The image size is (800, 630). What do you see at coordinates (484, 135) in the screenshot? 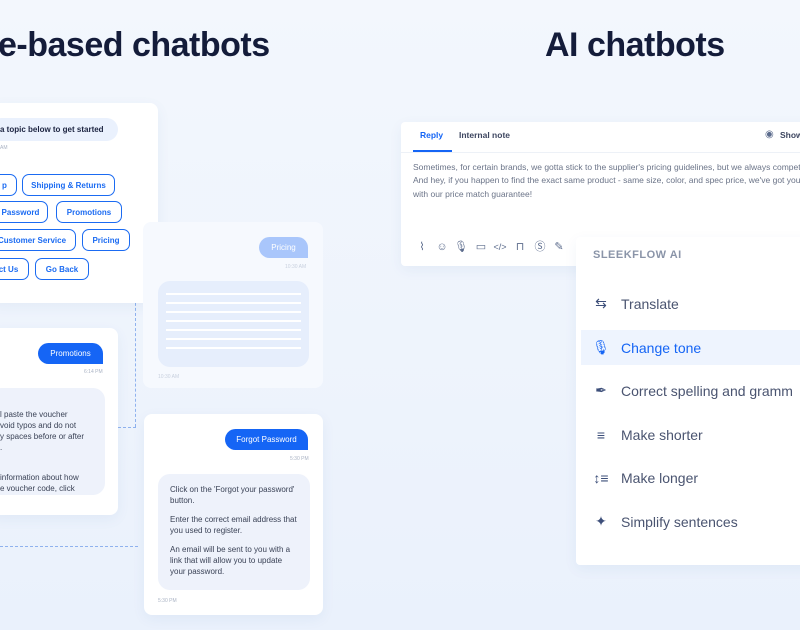
I see `tab-internal-note: Internal note` at bounding box center [484, 135].